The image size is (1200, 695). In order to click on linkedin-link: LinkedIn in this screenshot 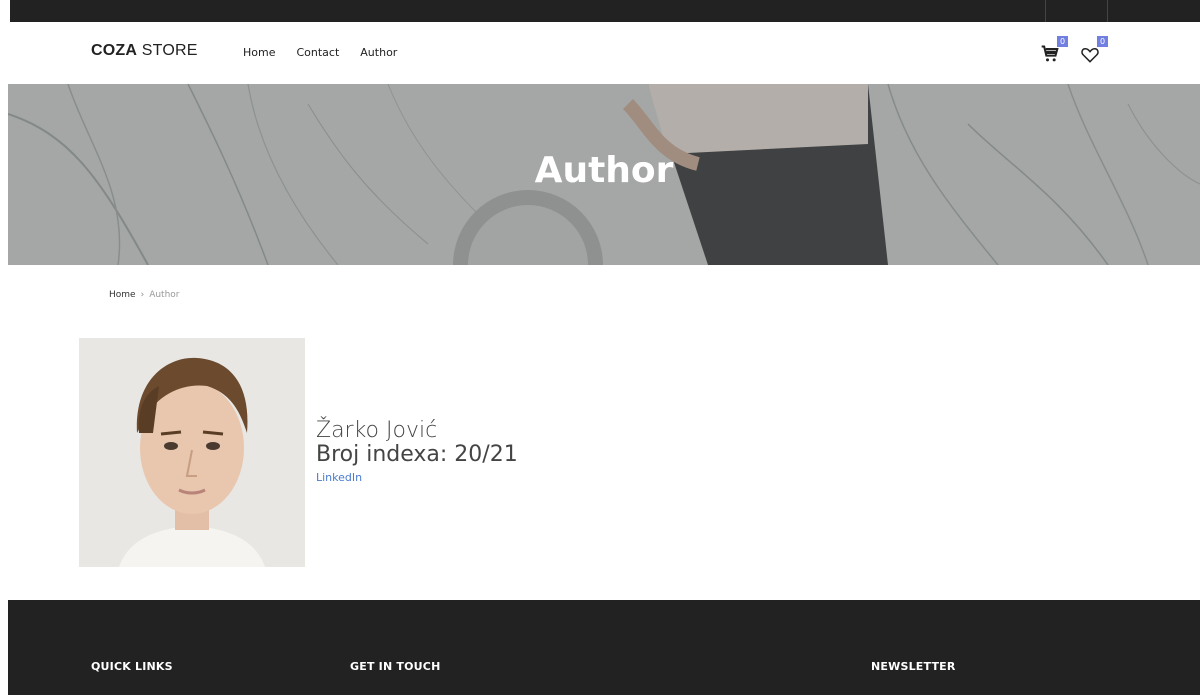, I will do `click(339, 477)`.